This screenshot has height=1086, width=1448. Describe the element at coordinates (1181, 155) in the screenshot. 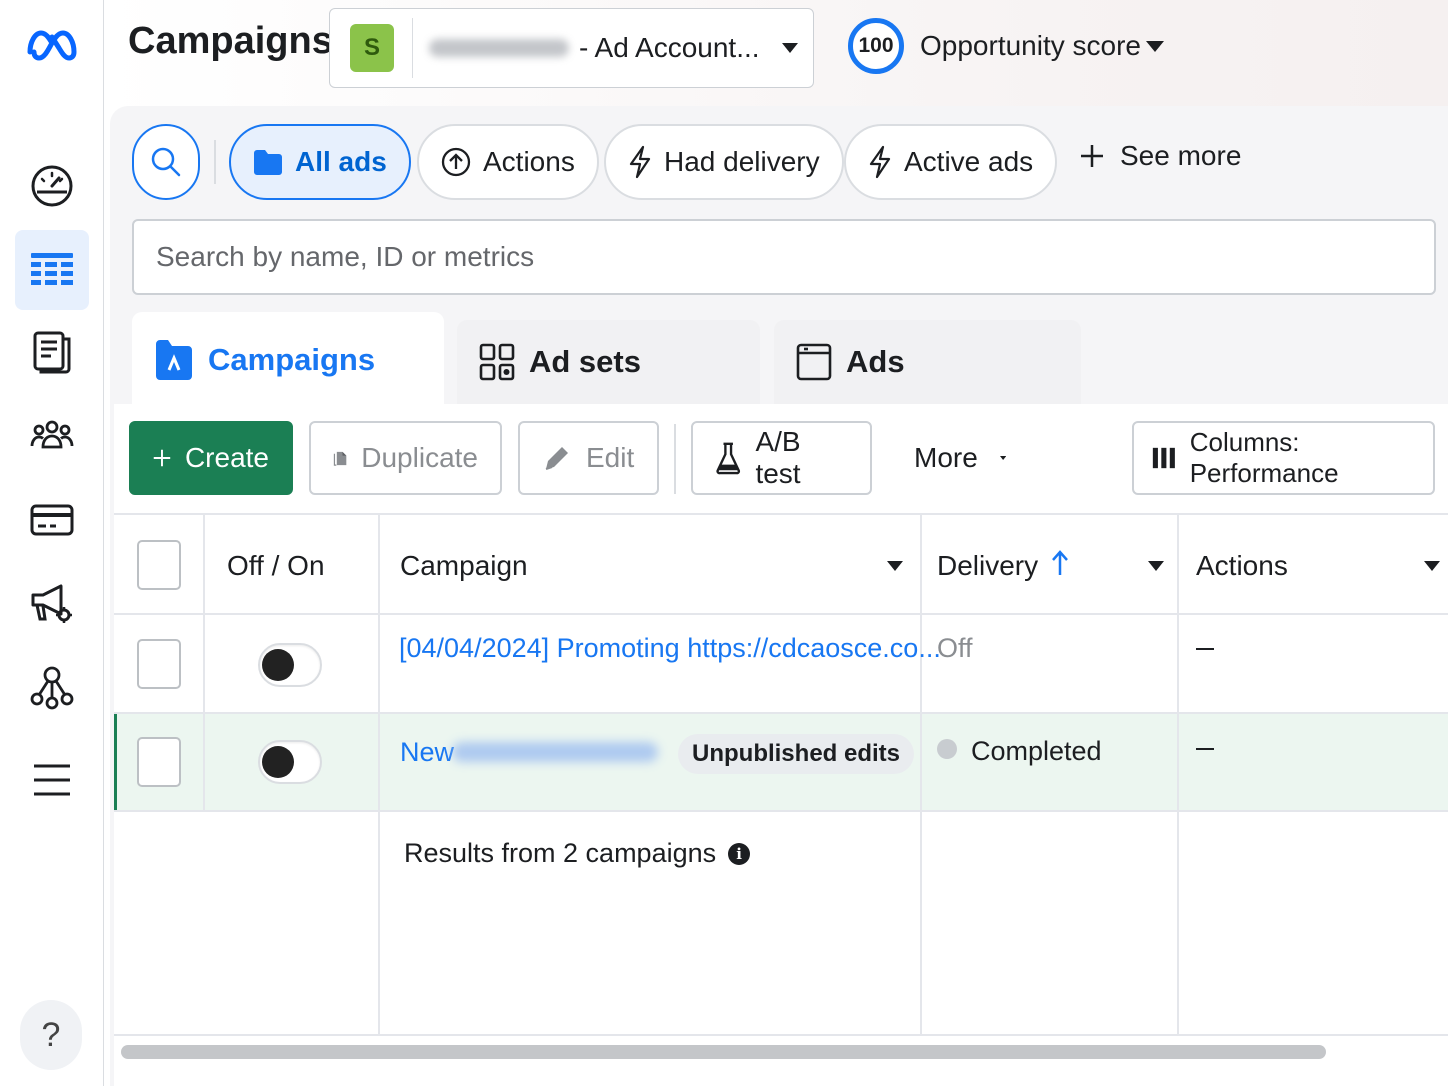

I see `see-more-label: See more` at that location.